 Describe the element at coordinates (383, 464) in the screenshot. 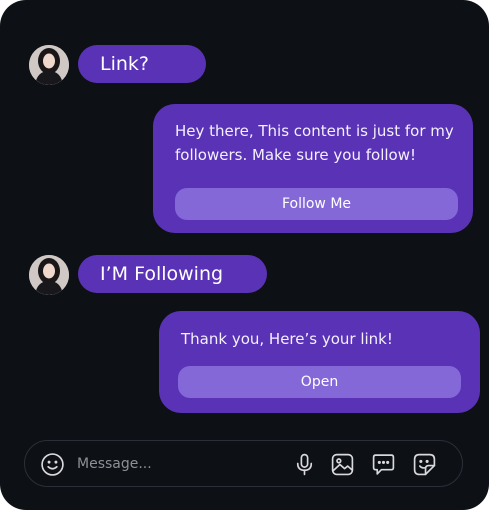

I see `chat-icon` at that location.